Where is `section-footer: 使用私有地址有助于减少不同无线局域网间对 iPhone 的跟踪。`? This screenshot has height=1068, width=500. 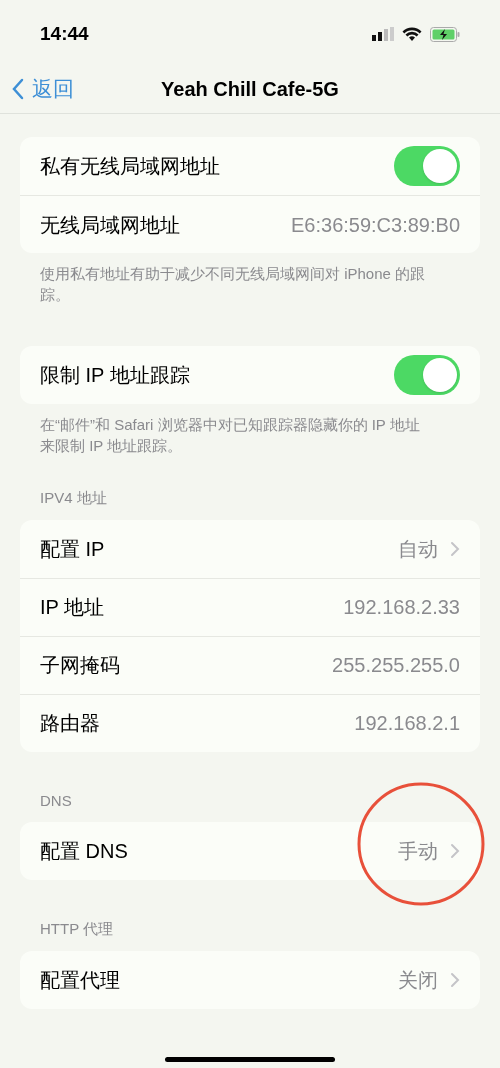
section-footer: 使用私有地址有助于减少不同无线局域网间对 iPhone 的跟踪。 is located at coordinates (250, 284).